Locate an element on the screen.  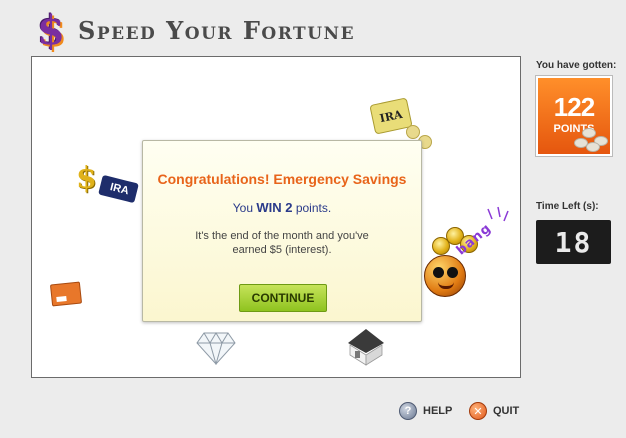
credit-card-icon is located at coordinates (66, 294).